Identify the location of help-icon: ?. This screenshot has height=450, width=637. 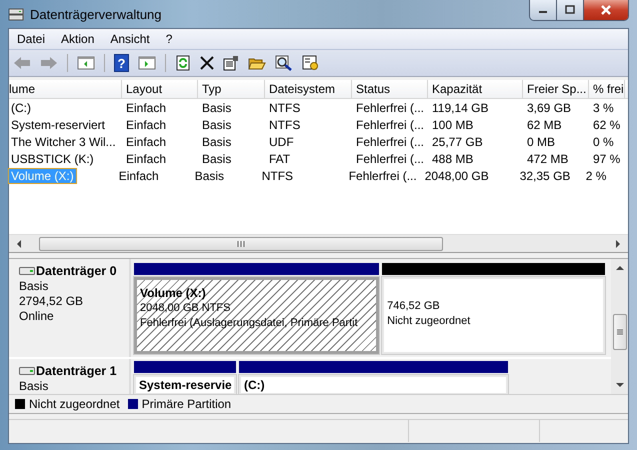
(121, 63).